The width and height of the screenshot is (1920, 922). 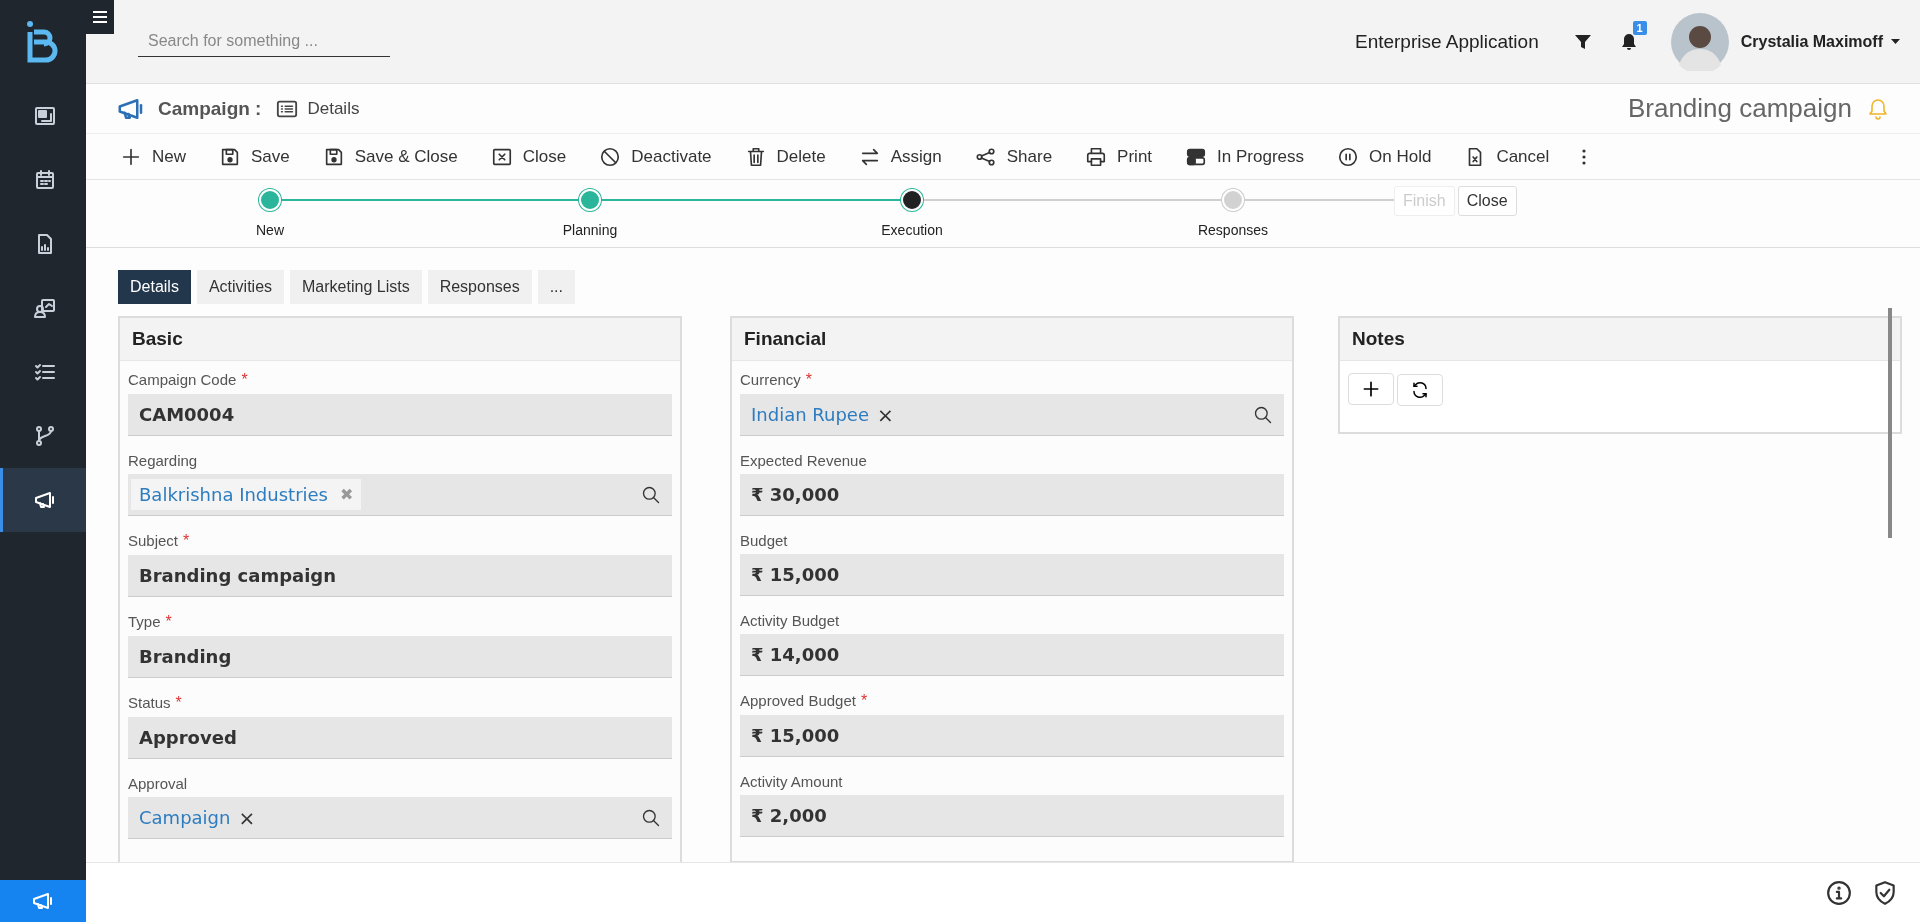 What do you see at coordinates (1487, 201) in the screenshot?
I see `stage-button: Close` at bounding box center [1487, 201].